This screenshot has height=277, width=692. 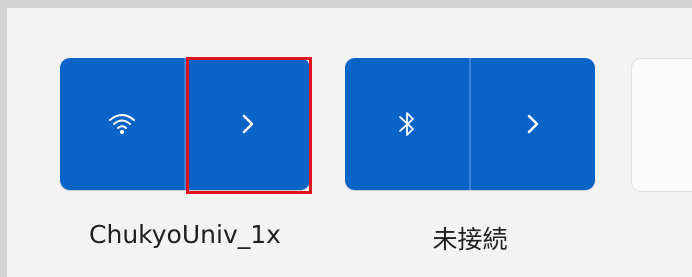 I want to click on next-quick-setting-tile, so click(x=661, y=125).